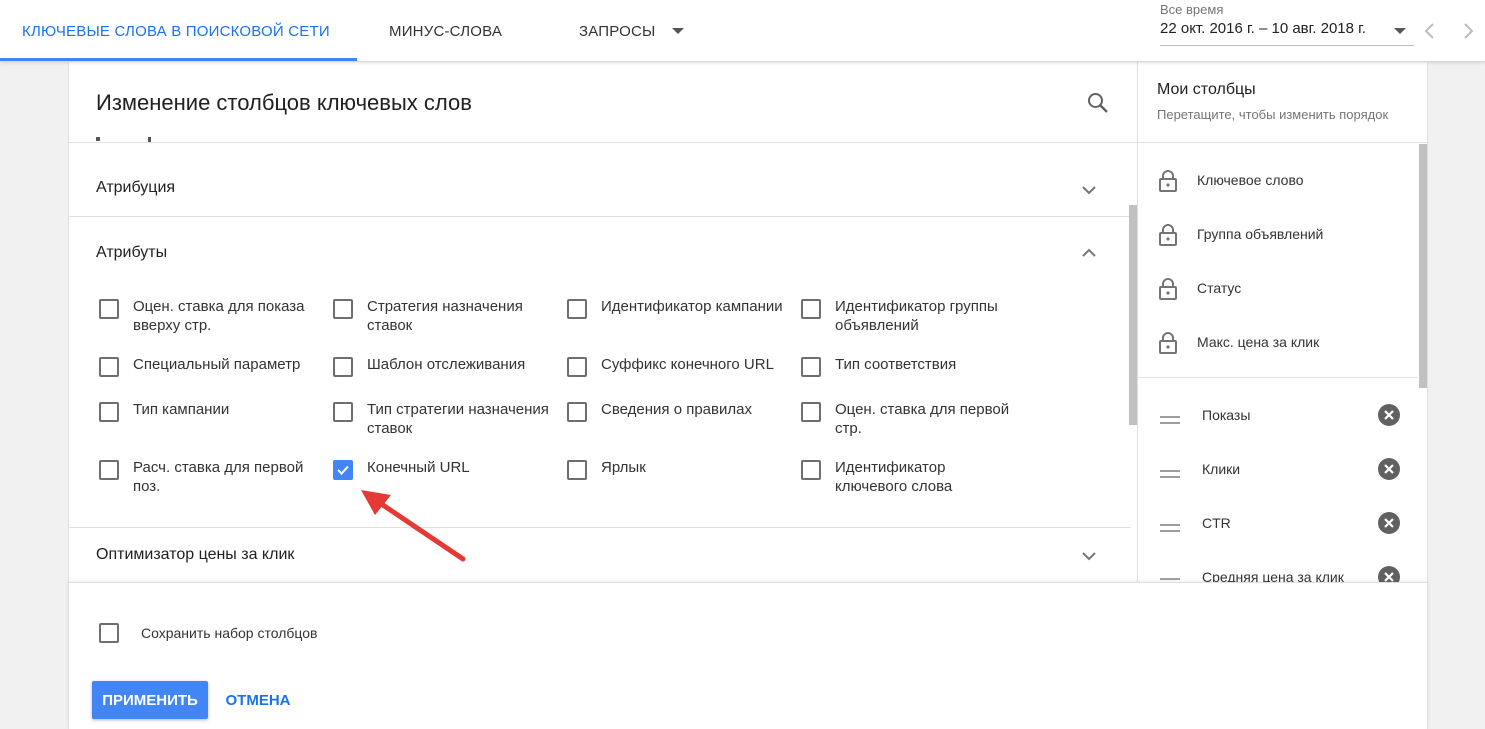 This screenshot has height=729, width=1485. I want to click on chevron-up-icon, so click(1089, 253).